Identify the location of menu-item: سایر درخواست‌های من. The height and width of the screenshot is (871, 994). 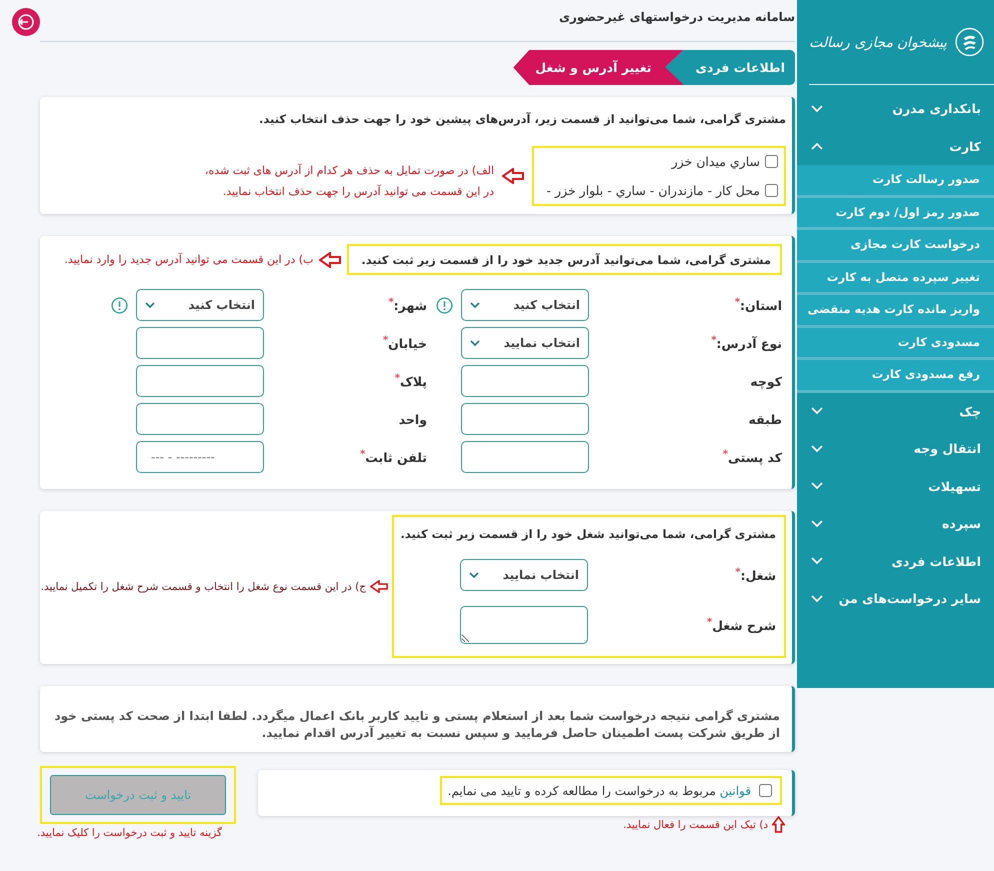
(895, 599).